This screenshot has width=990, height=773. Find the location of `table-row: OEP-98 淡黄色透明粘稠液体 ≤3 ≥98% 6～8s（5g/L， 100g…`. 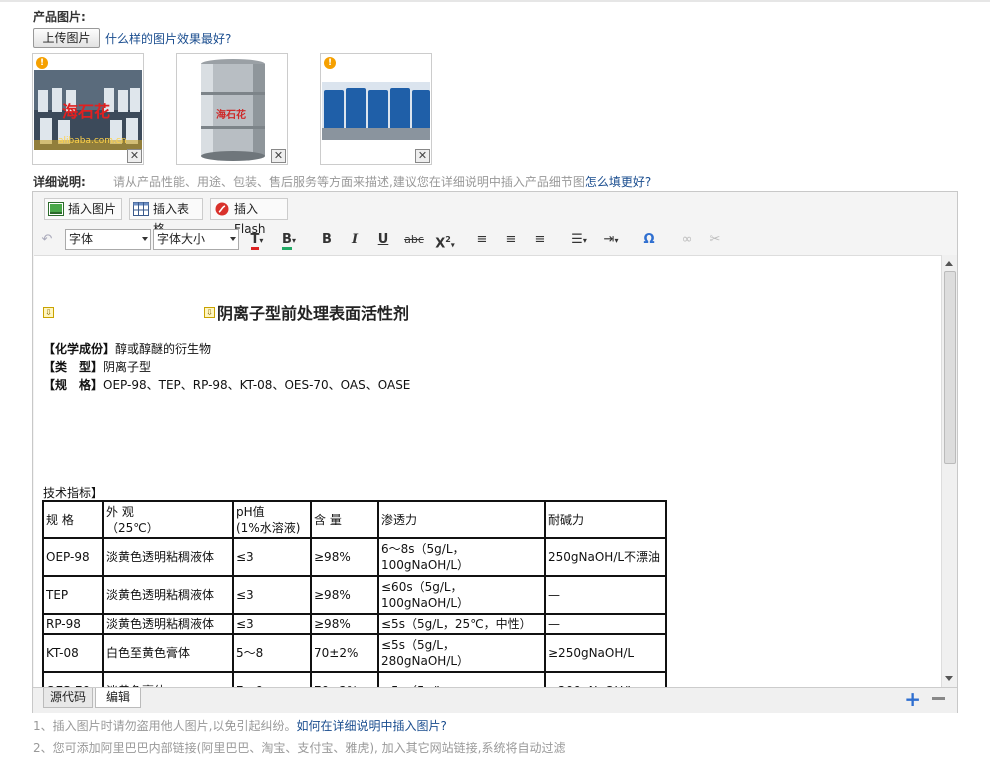

table-row: OEP-98 淡黄色透明粘稠液体 ≤3 ≥98% 6～8s（5g/L， 100g… is located at coordinates (354, 557).